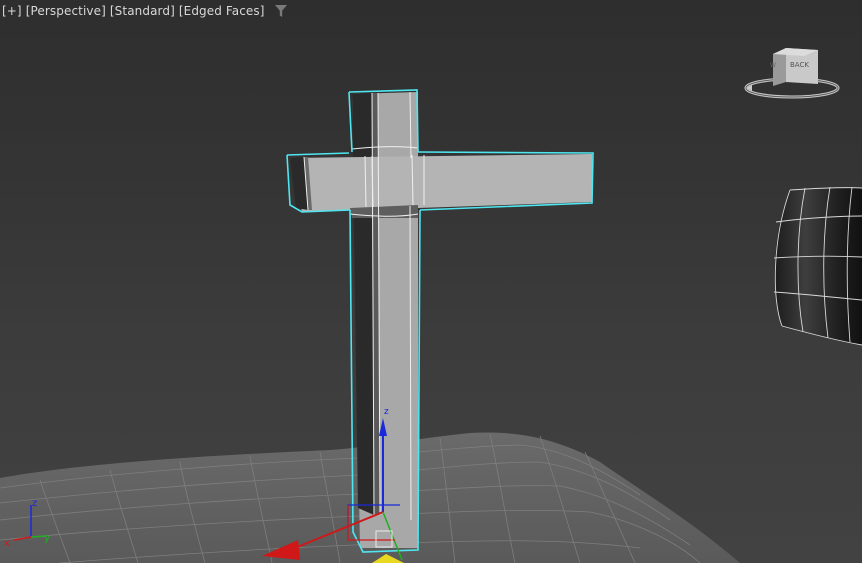  I want to click on filter-icon, so click(280, 11).